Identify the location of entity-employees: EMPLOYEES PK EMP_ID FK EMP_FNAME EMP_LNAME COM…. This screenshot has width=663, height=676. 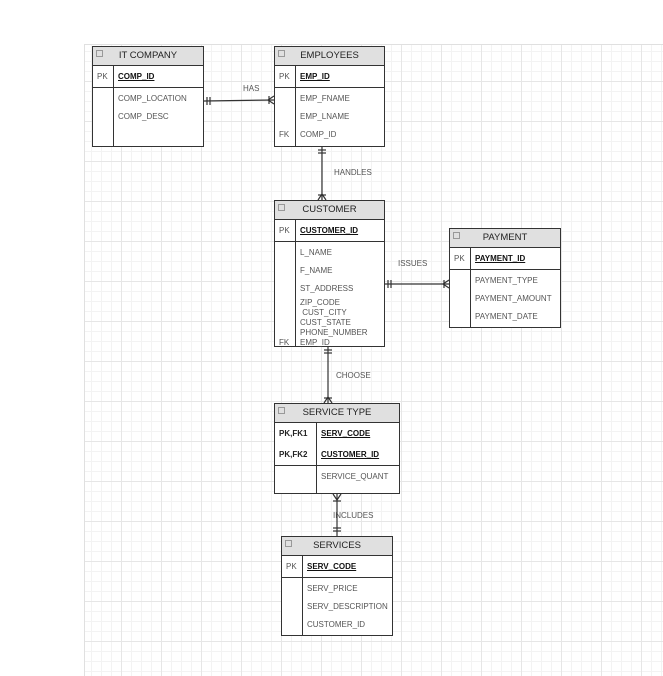
(329, 96).